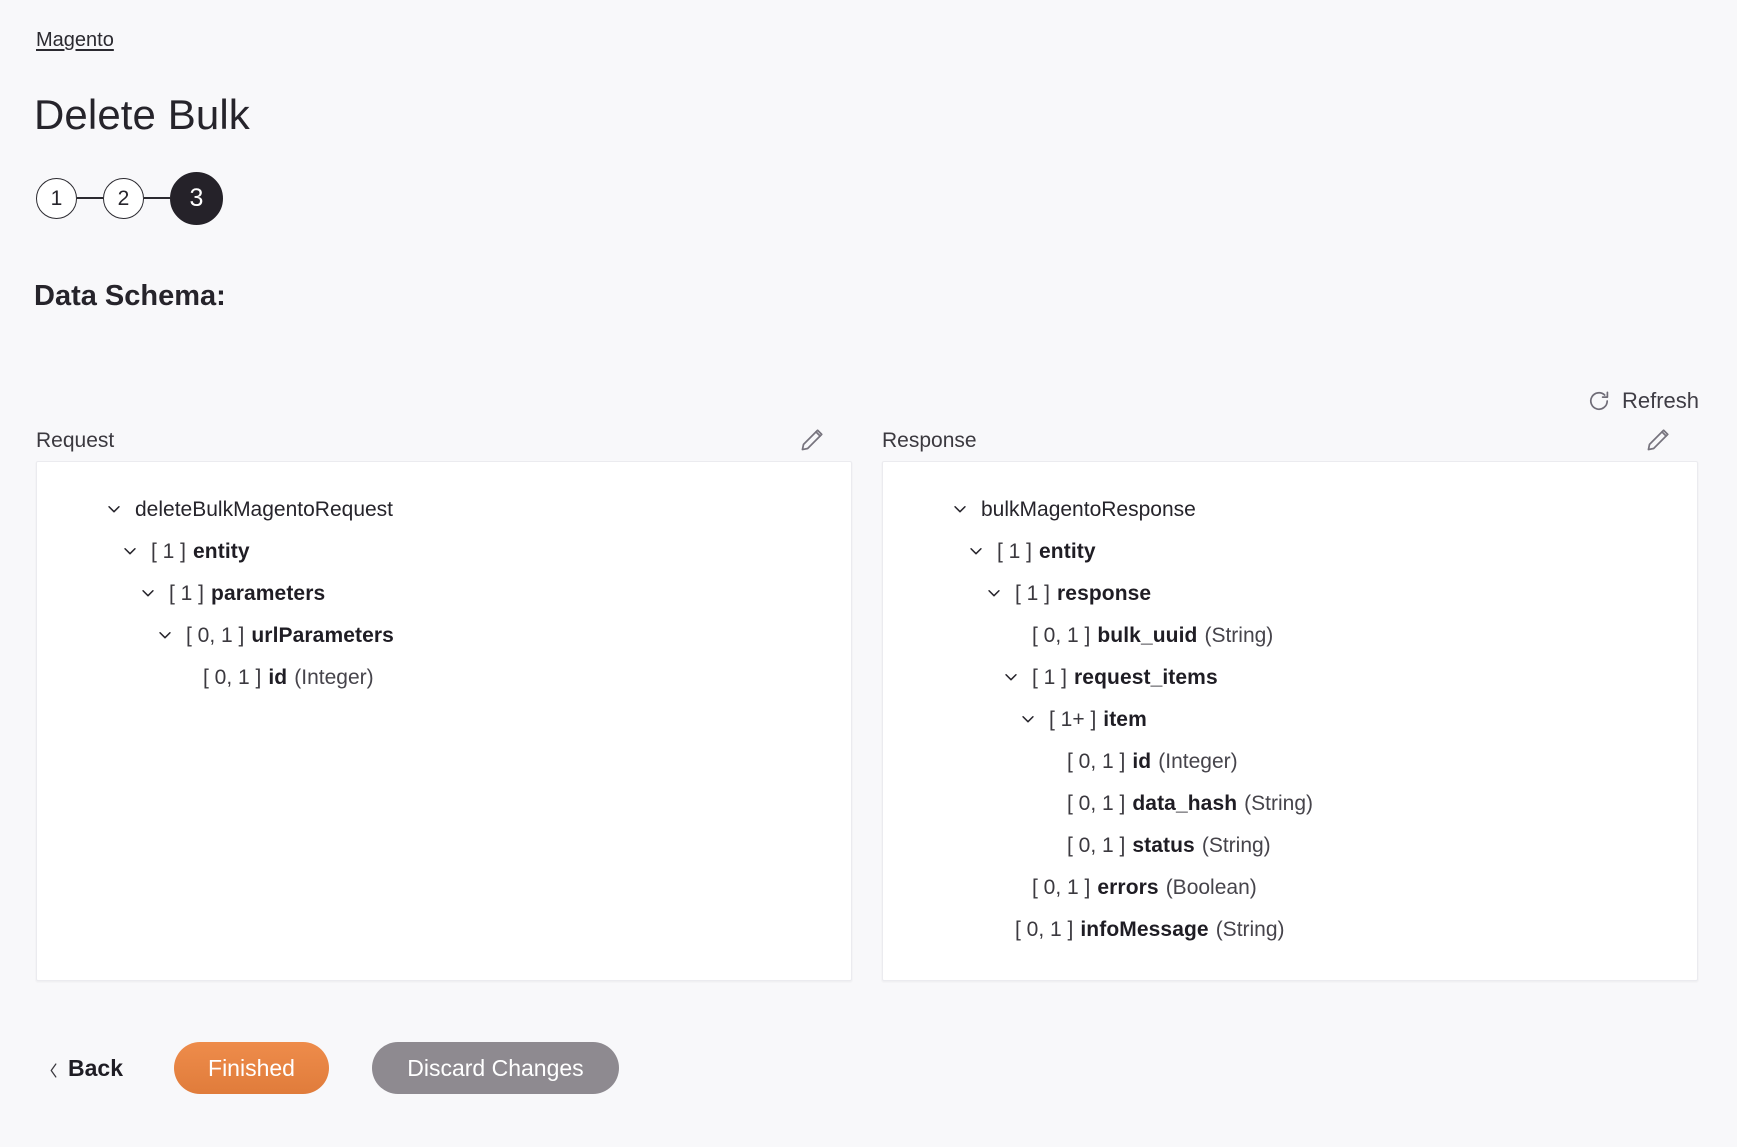 Image resolution: width=1737 pixels, height=1147 pixels. What do you see at coordinates (444, 509) in the screenshot?
I see `tree-node: deleteBulkMagentoRequest` at bounding box center [444, 509].